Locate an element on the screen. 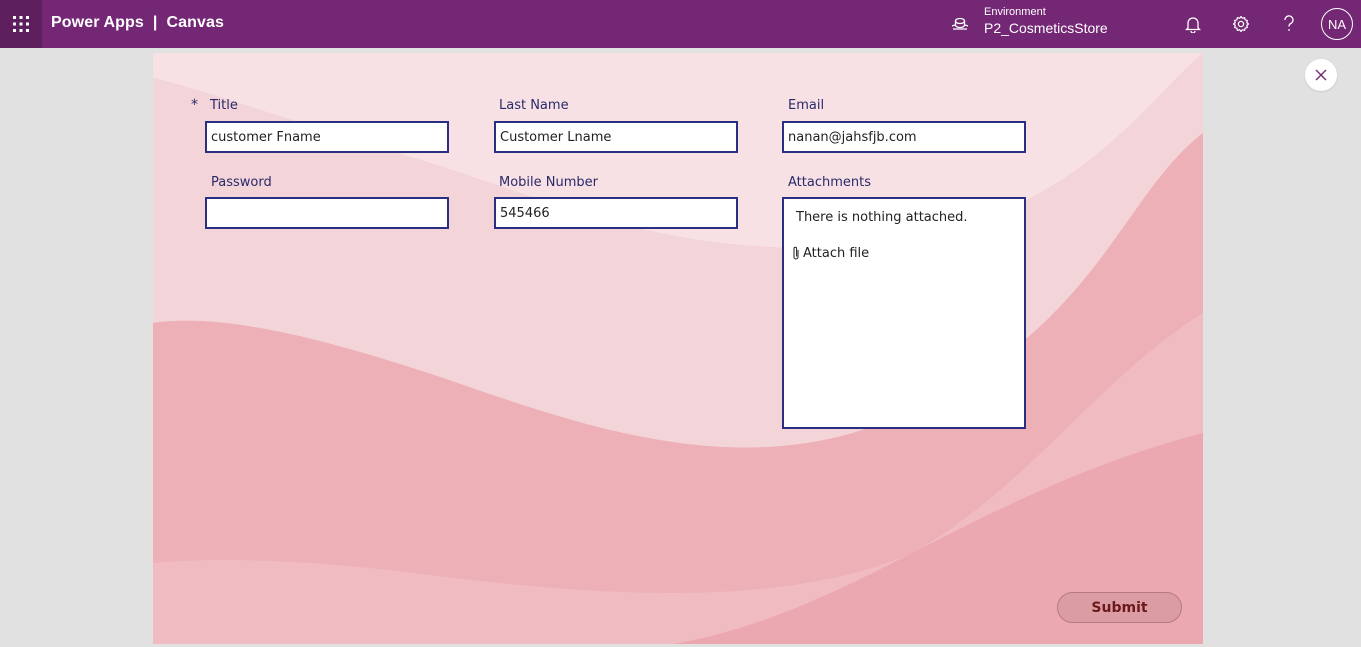 This screenshot has height=647, width=1361. user-avatar: NA is located at coordinates (1337, 24).